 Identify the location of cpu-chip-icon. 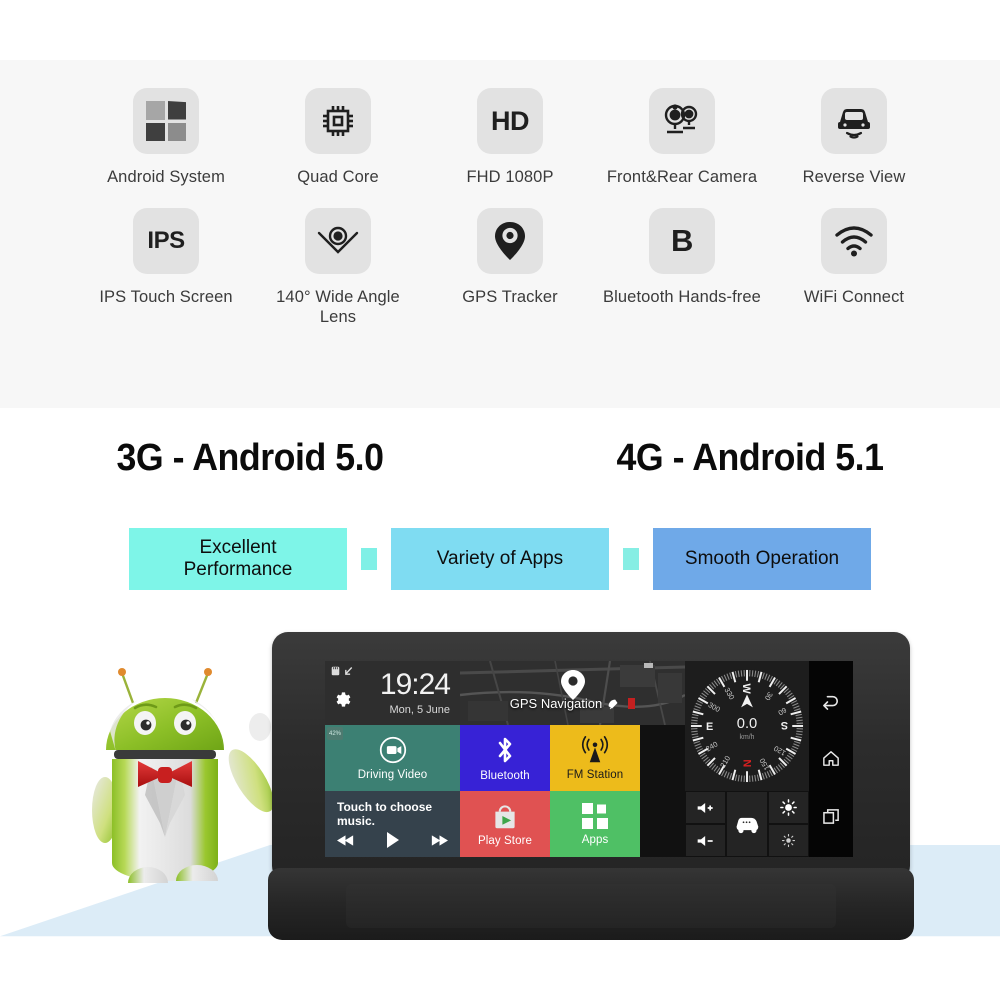
(338, 121).